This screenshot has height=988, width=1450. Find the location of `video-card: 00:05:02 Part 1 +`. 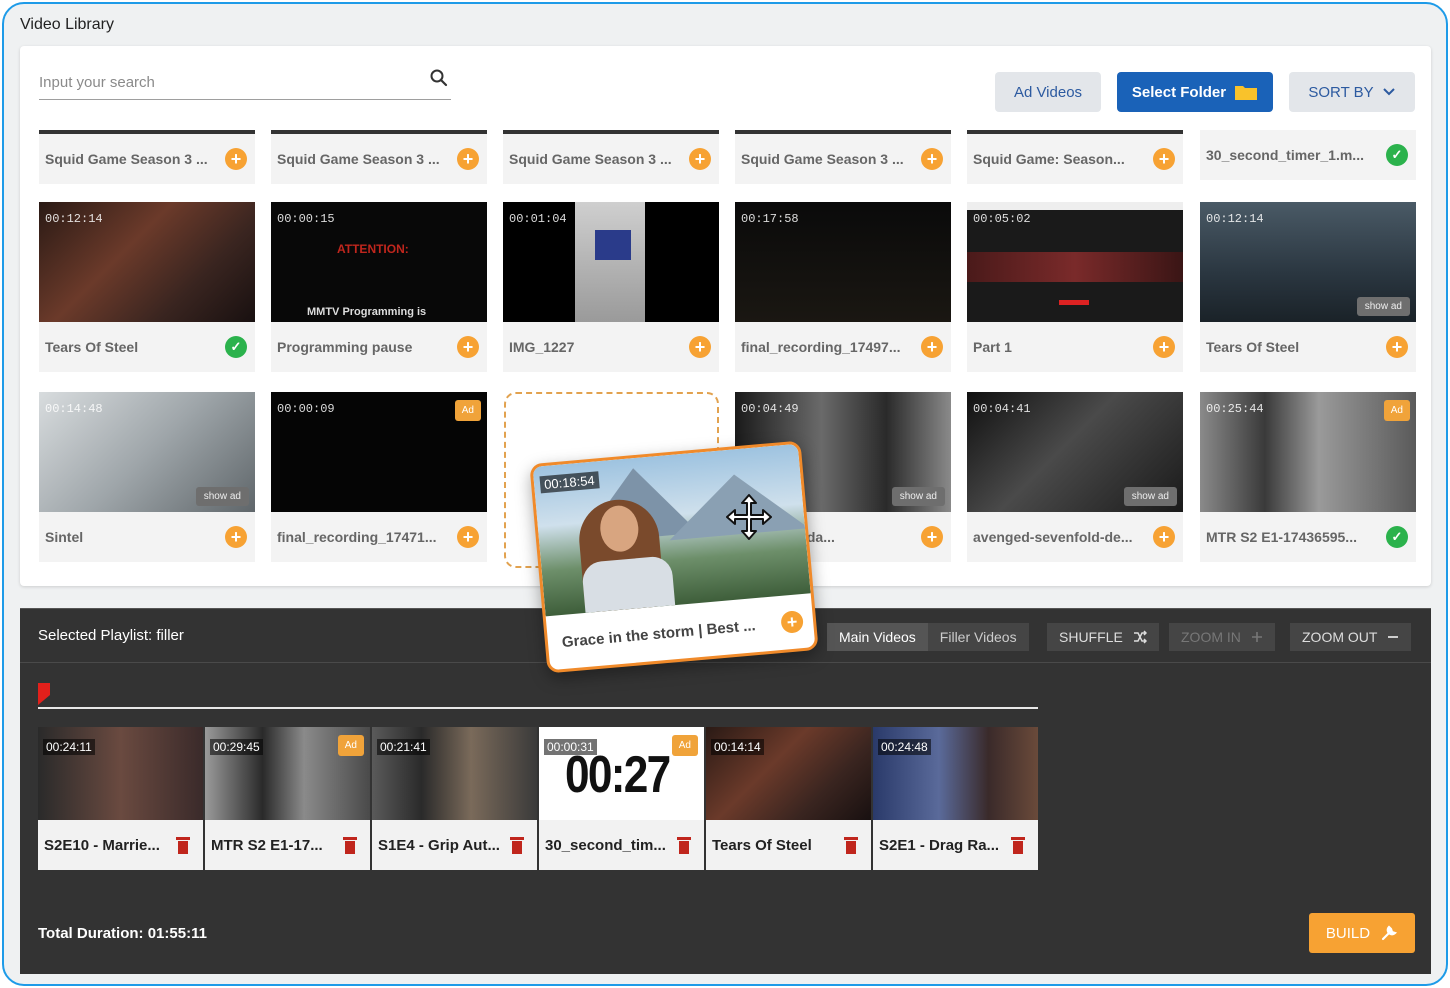

video-card: 00:05:02 Part 1 + is located at coordinates (1075, 287).